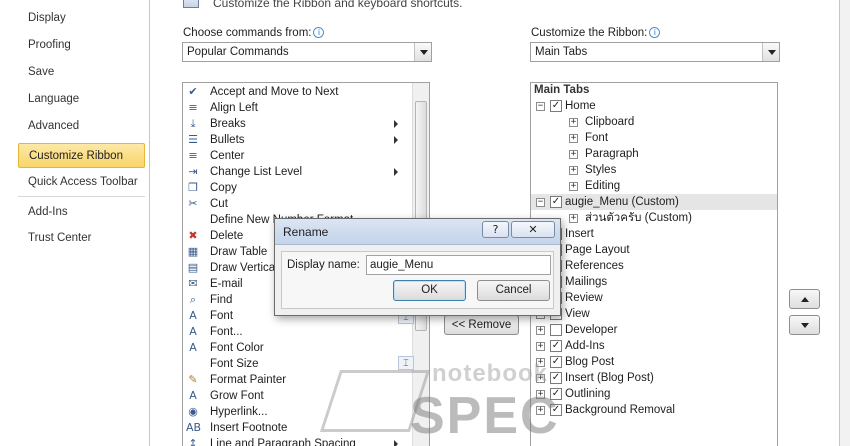  Describe the element at coordinates (81, 182) in the screenshot. I see `nav-item-quick-access-toolbar: Quick Access Toolbar` at that location.